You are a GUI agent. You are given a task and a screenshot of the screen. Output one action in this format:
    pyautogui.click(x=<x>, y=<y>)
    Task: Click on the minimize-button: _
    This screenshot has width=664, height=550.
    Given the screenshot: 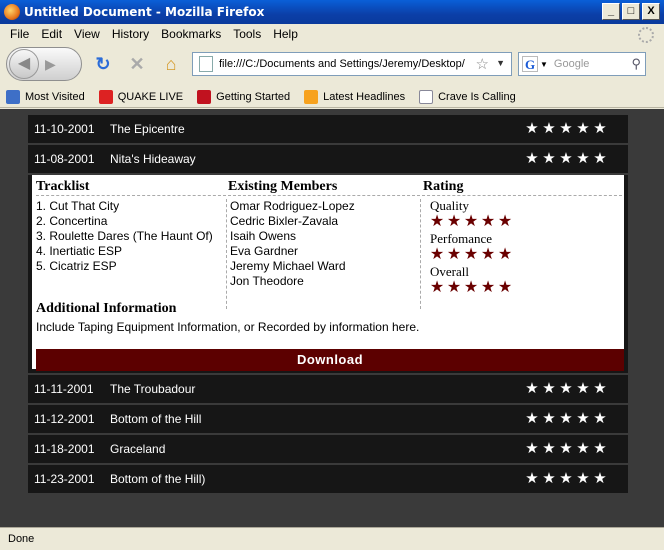 What is the action you would take?
    pyautogui.click(x=611, y=11)
    